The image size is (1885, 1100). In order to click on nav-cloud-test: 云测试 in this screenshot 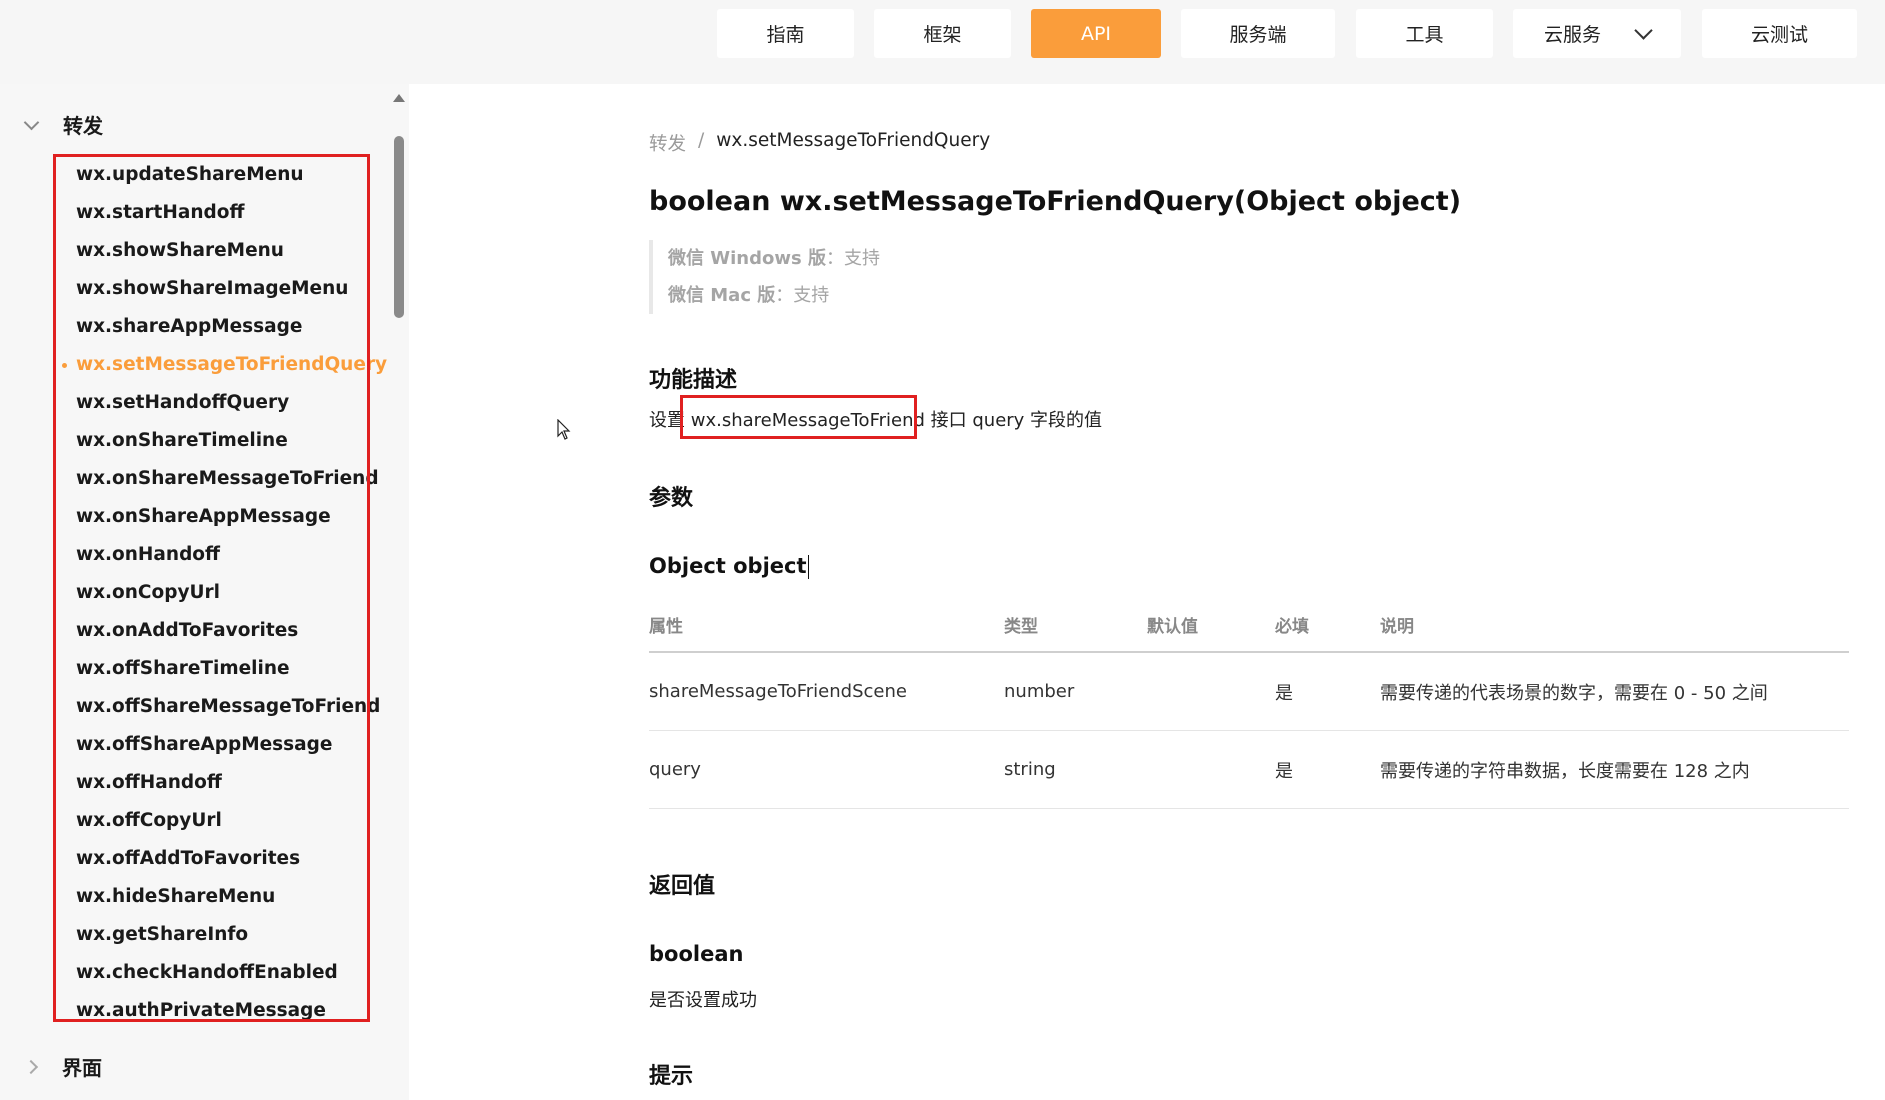, I will do `click(1779, 33)`.